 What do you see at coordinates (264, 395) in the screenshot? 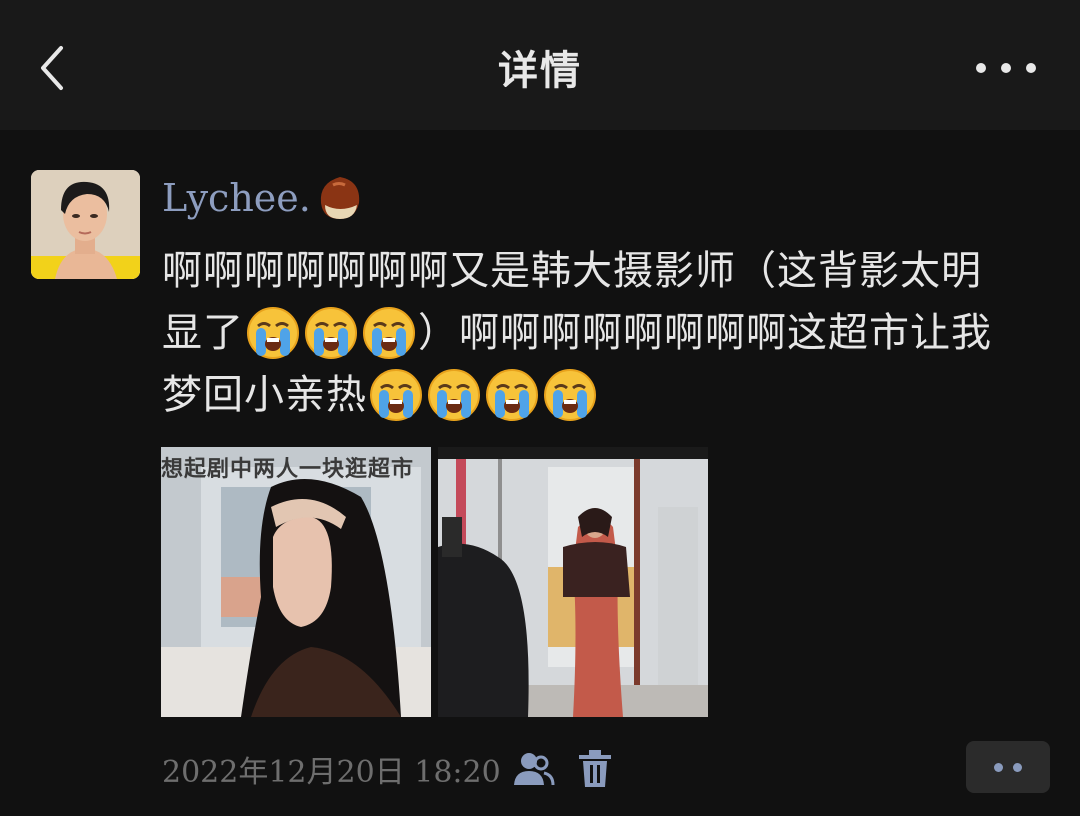
I see `post-text-segment: 梦回小亲热` at bounding box center [264, 395].